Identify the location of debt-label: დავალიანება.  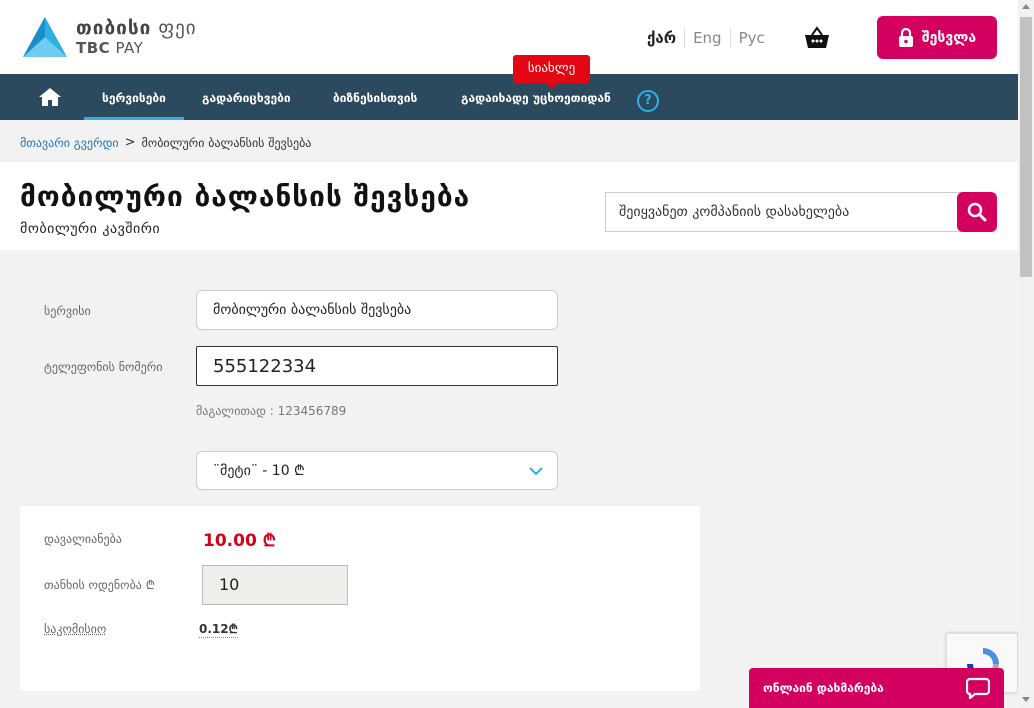
(83, 539).